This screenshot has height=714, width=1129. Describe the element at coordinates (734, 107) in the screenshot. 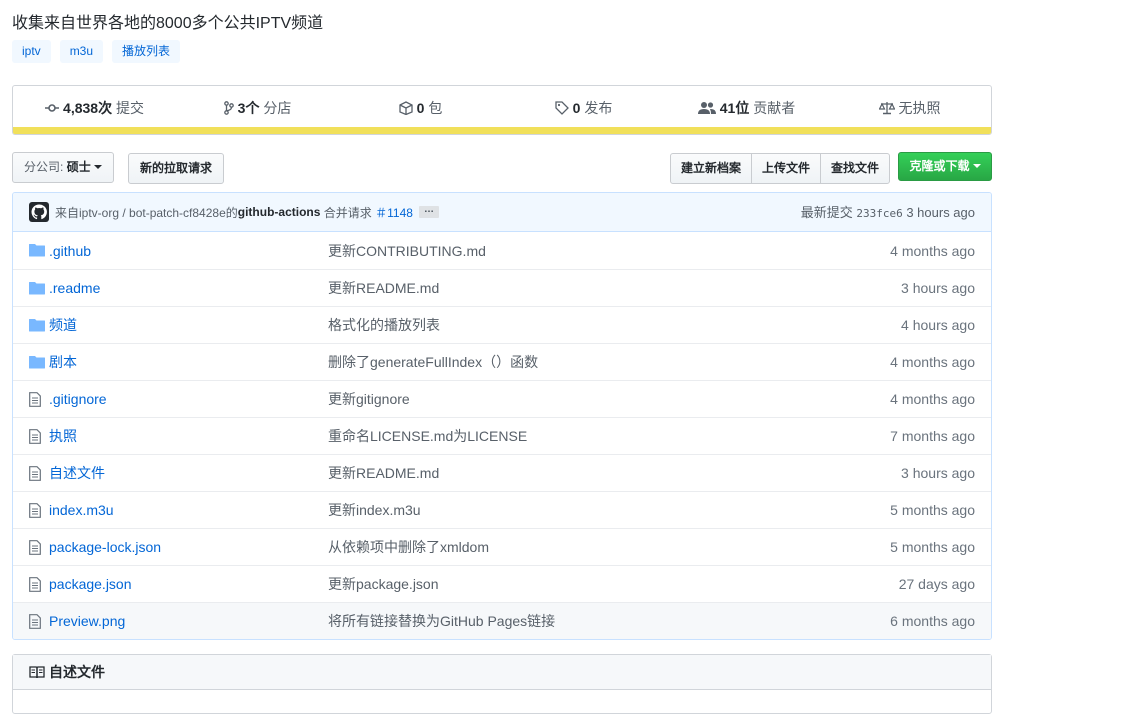

I see `contributors-count: 41位` at that location.